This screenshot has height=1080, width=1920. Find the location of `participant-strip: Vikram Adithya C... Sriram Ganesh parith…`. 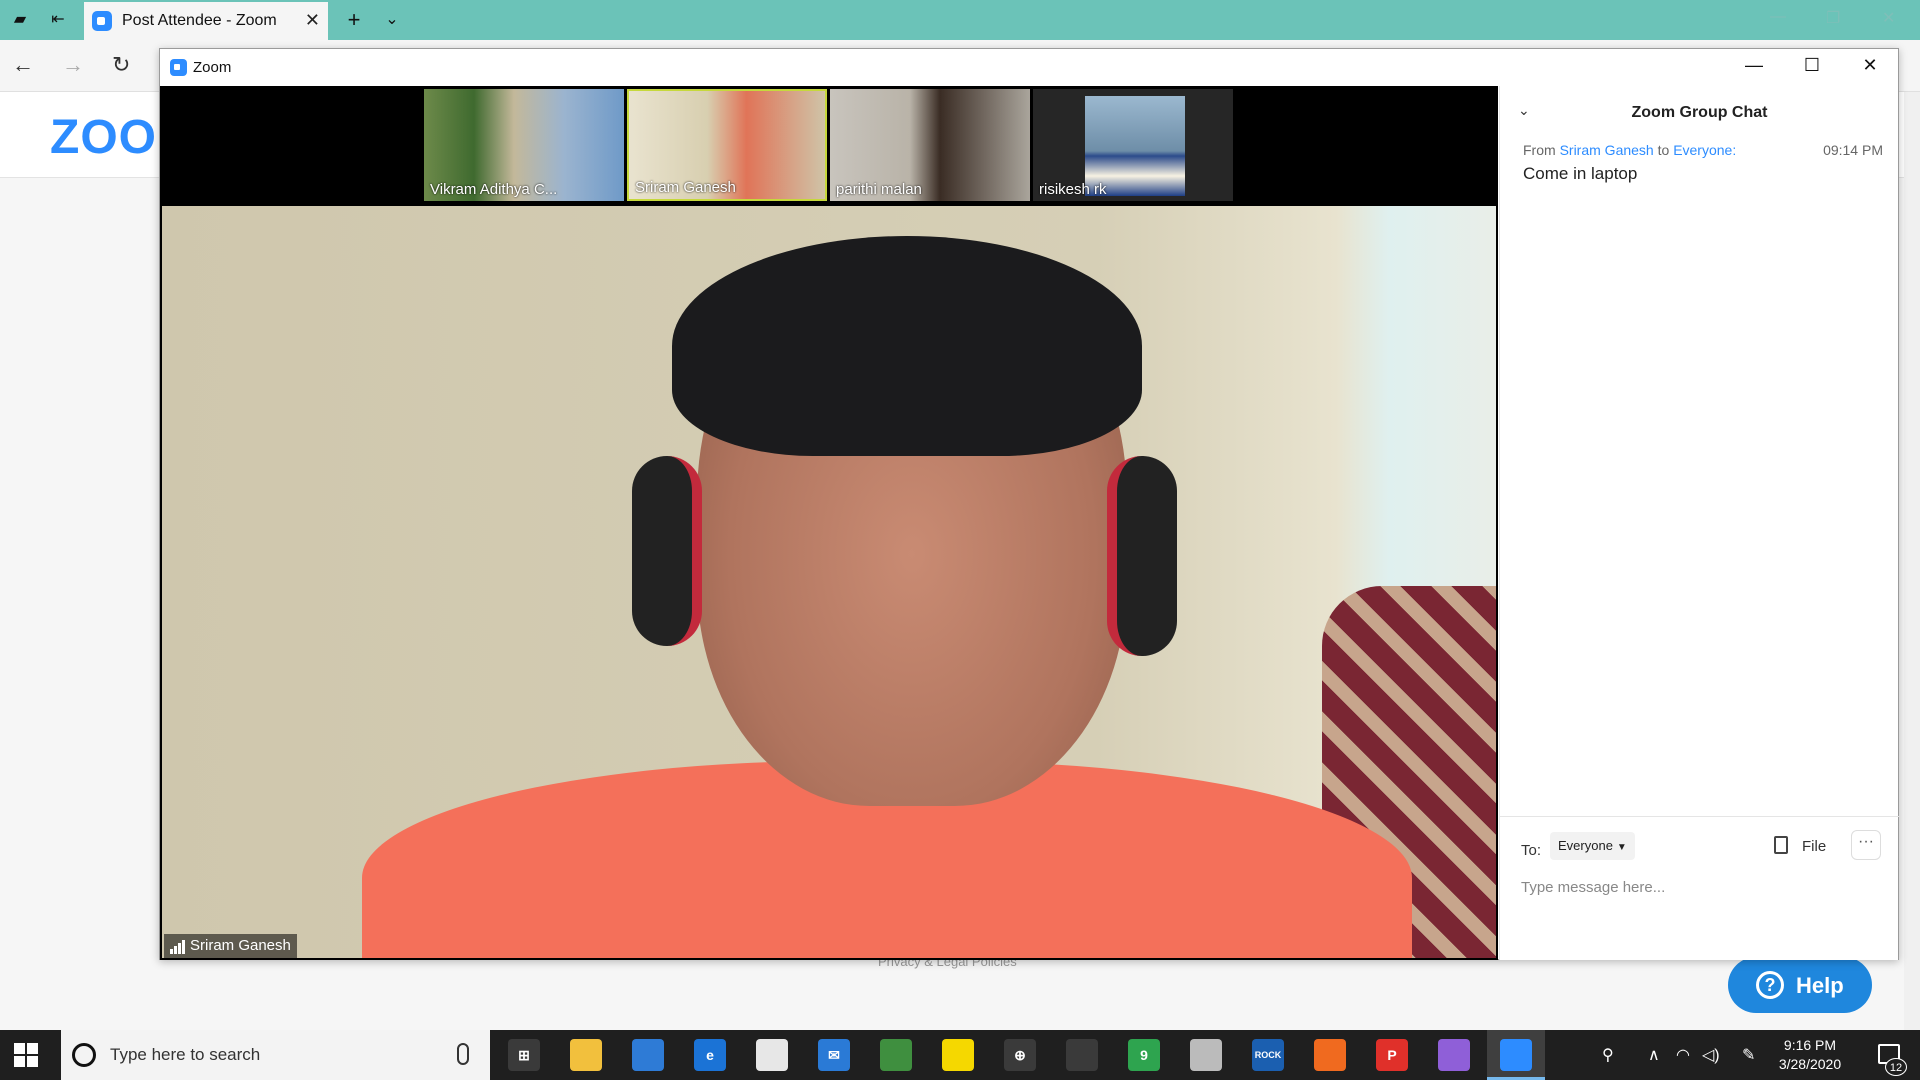

participant-strip: Vikram Adithya C... Sriram Ganesh parith… is located at coordinates (829, 144).